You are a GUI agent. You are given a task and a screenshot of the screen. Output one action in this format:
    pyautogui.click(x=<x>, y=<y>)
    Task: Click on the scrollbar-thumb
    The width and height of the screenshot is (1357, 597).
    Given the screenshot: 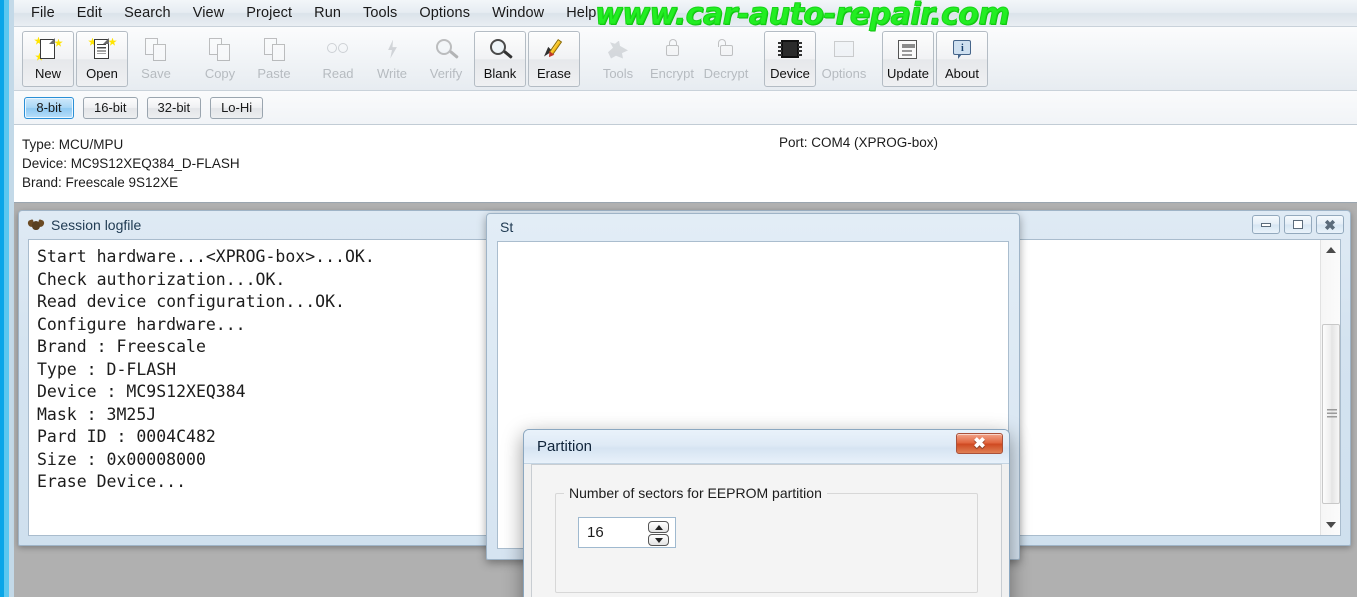 What is the action you would take?
    pyautogui.click(x=1331, y=414)
    